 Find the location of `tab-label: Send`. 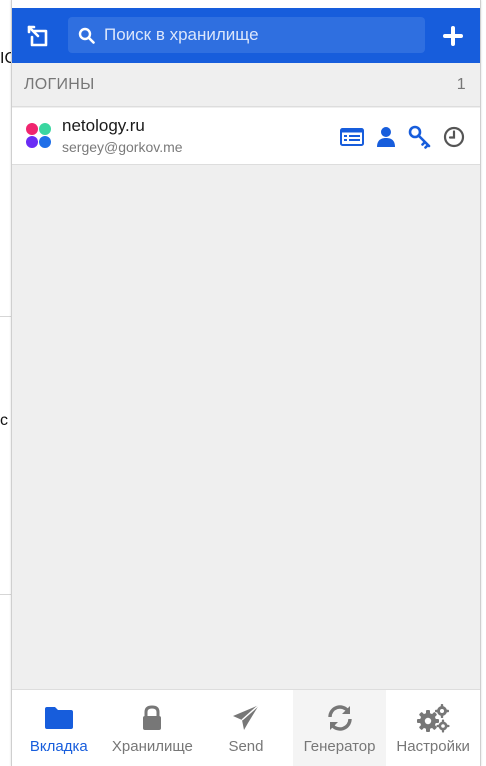

tab-label: Send is located at coordinates (246, 746).